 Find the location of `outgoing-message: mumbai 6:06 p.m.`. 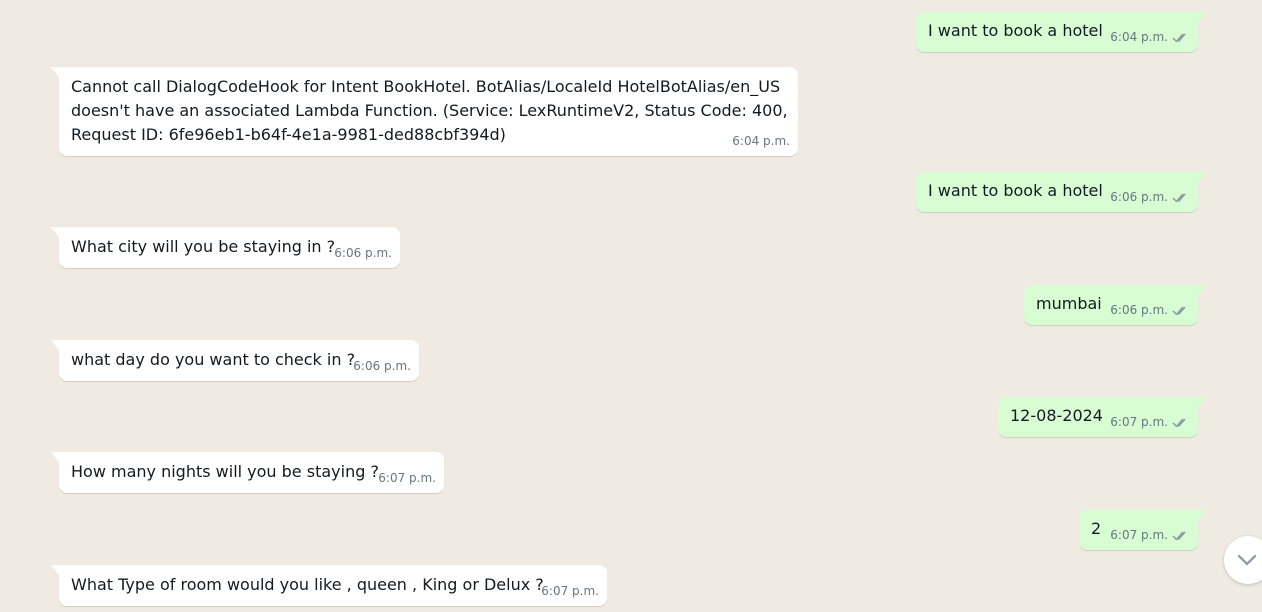

outgoing-message: mumbai 6:06 p.m. is located at coordinates (1115, 305).